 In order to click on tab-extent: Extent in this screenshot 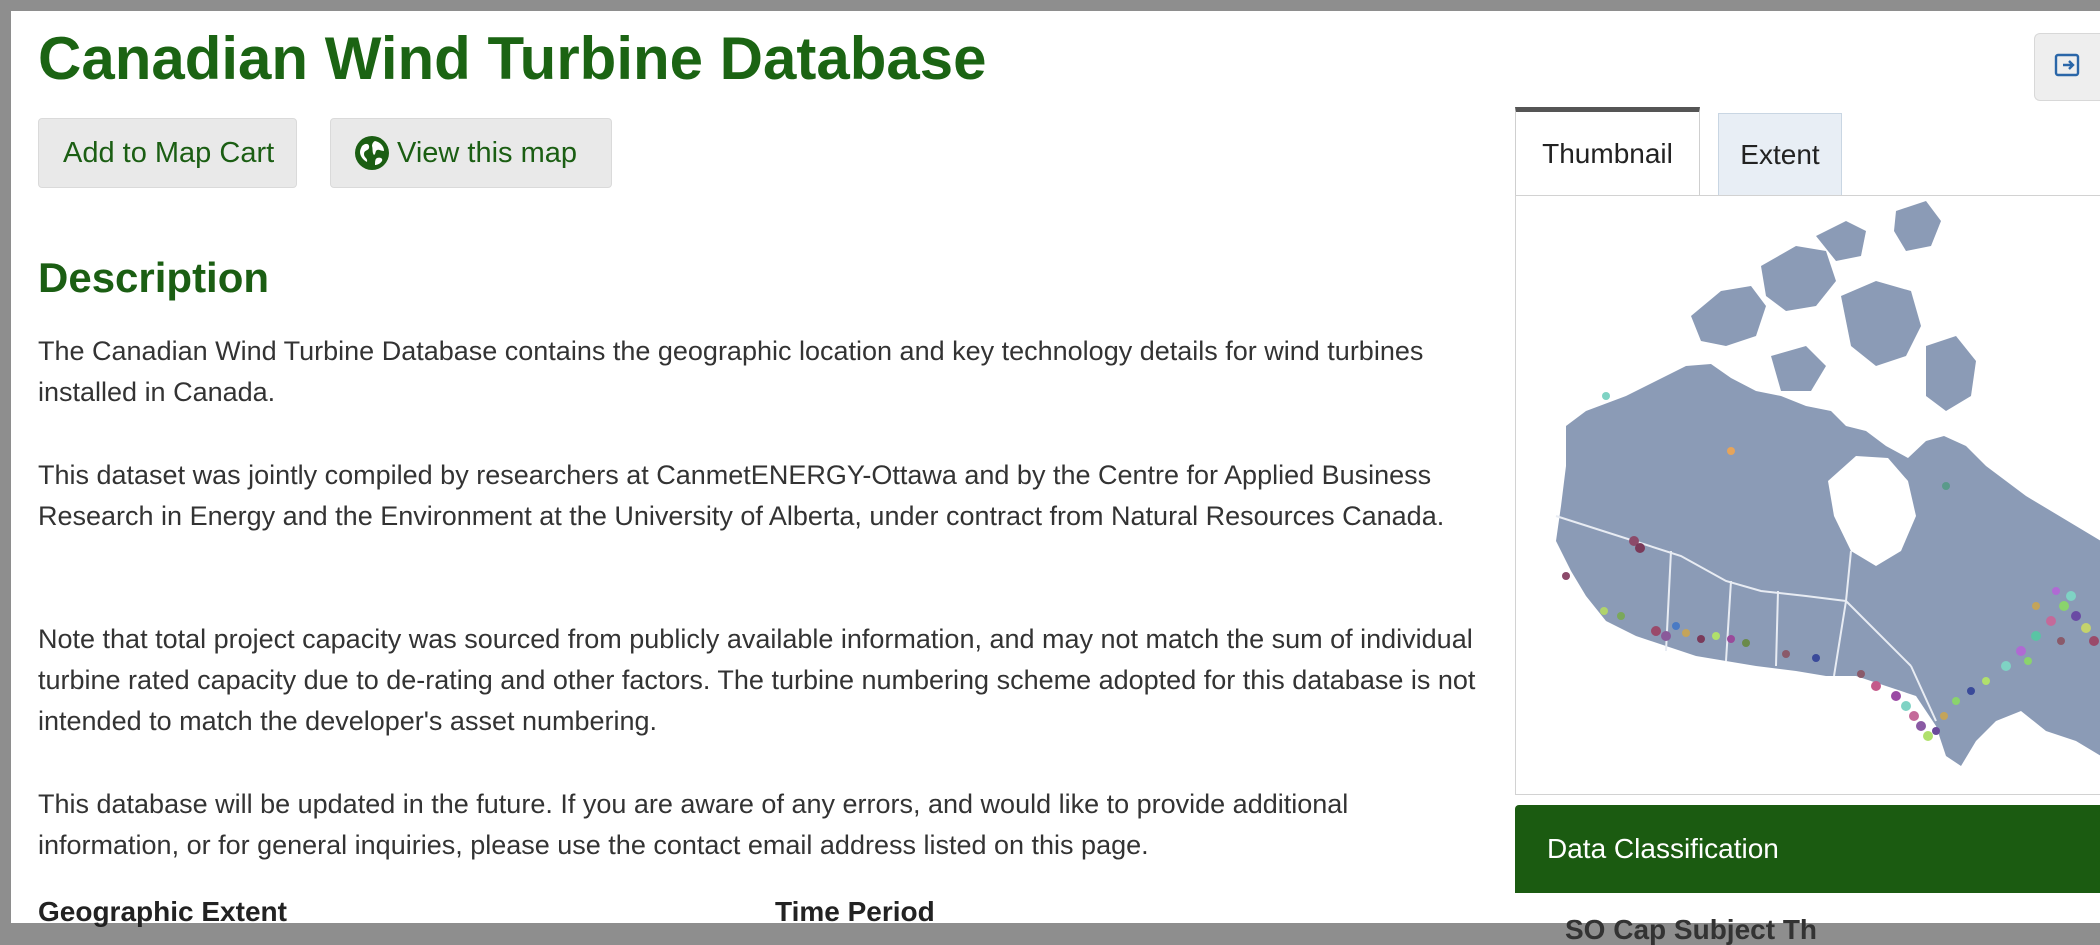, I will do `click(1780, 154)`.